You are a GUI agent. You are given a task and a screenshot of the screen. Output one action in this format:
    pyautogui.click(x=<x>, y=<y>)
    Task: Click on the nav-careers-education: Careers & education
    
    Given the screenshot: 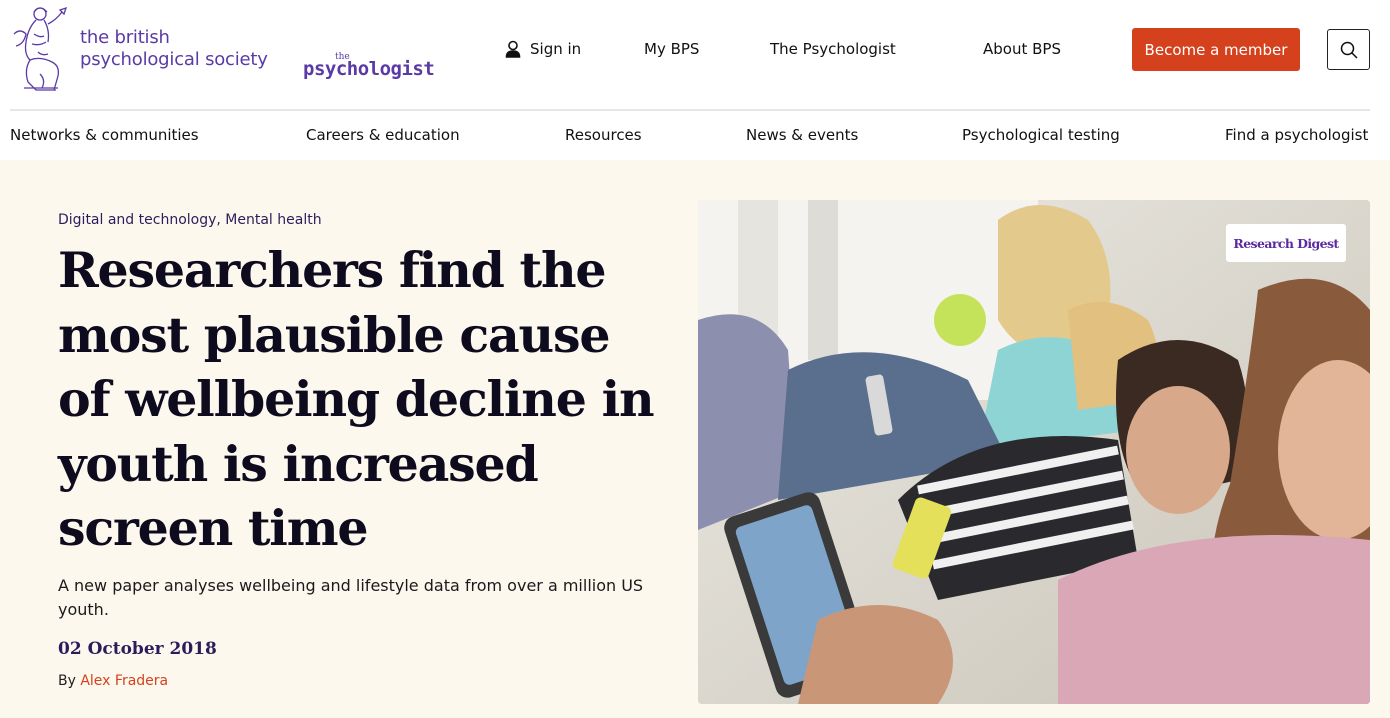 What is the action you would take?
    pyautogui.click(x=383, y=135)
    